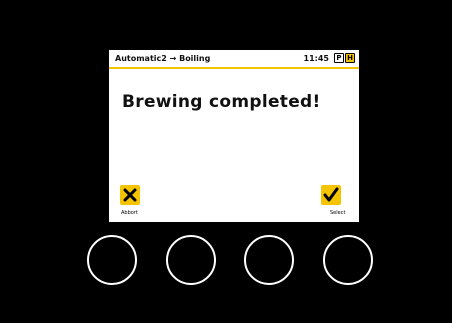 This screenshot has width=452, height=323. I want to click on mode-p-icon: P, so click(339, 58).